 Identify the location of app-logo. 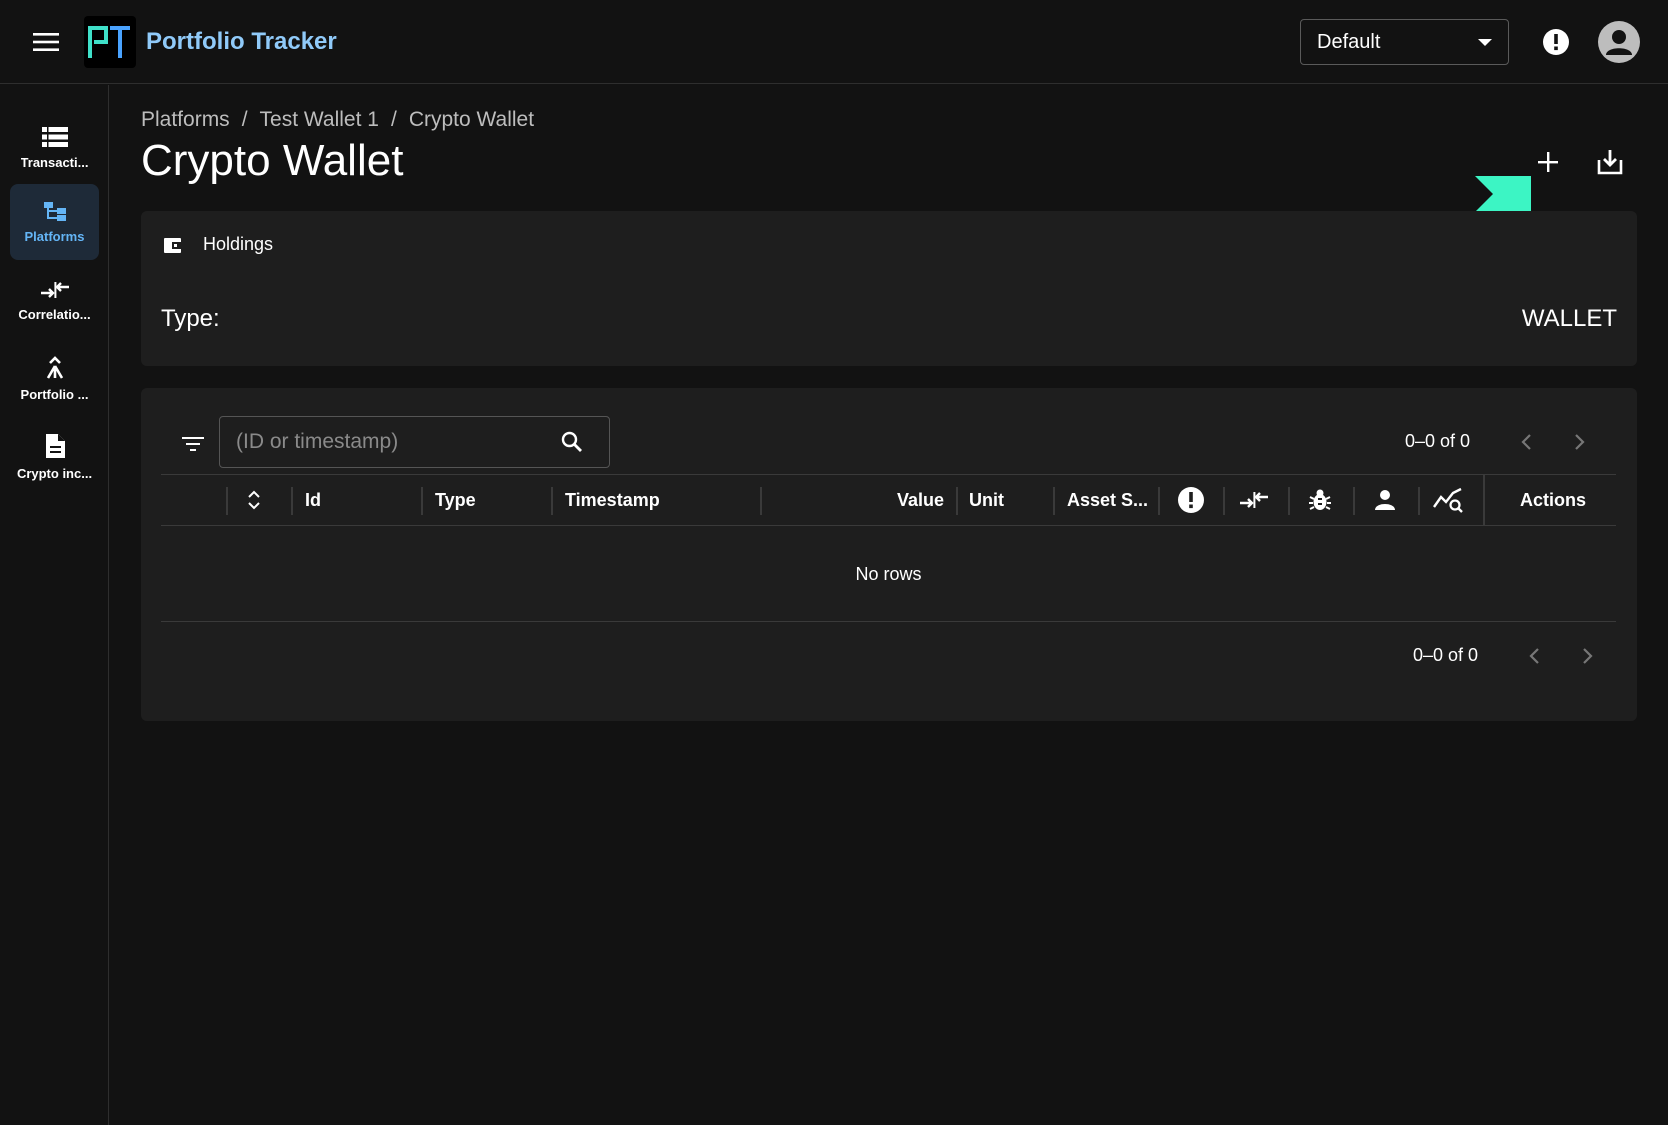
(110, 42).